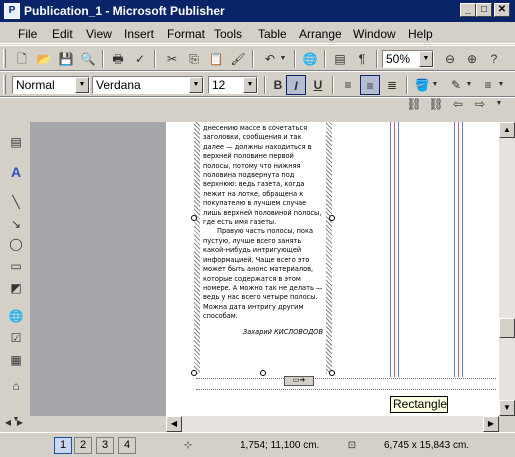 The width and height of the screenshot is (515, 457). Describe the element at coordinates (340, 59) in the screenshot. I see `columns-icon: ▤` at that location.